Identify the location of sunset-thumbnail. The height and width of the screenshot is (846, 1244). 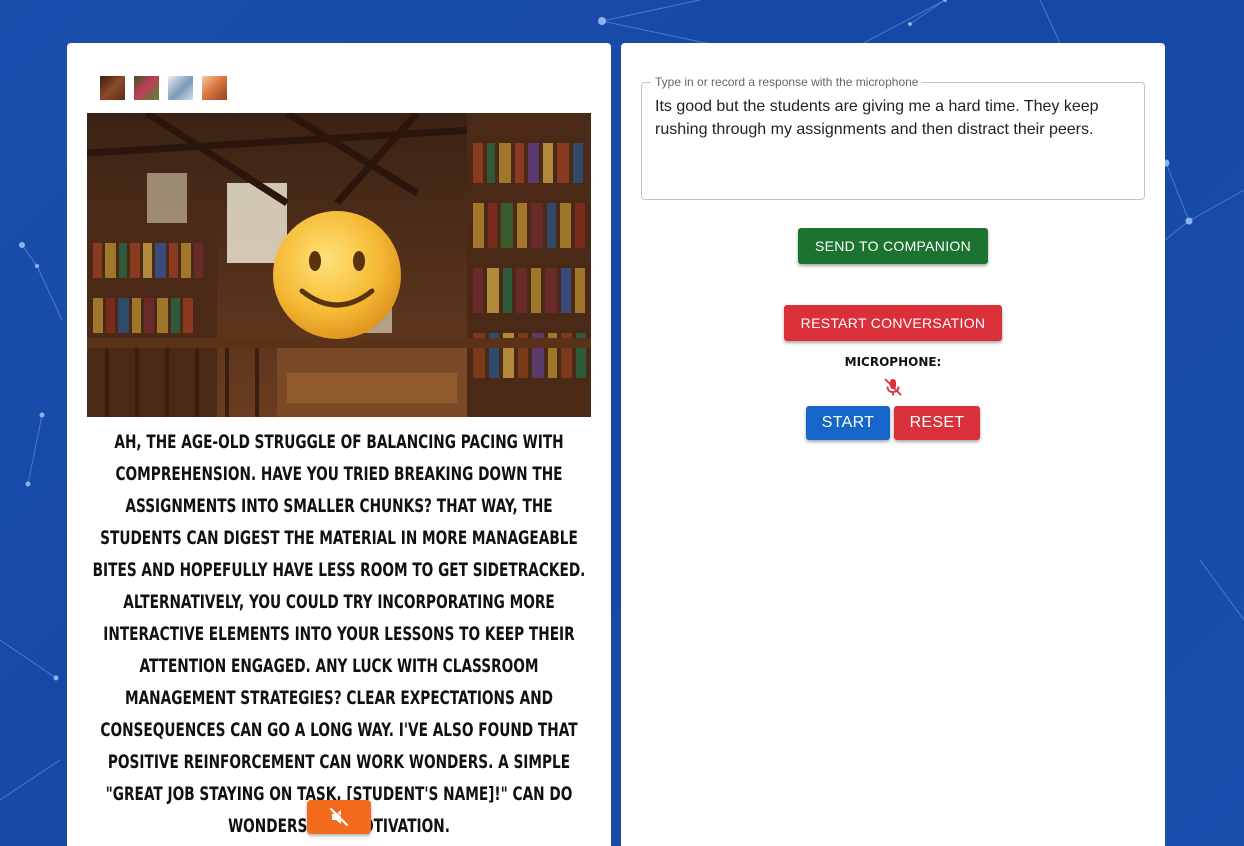
(214, 88).